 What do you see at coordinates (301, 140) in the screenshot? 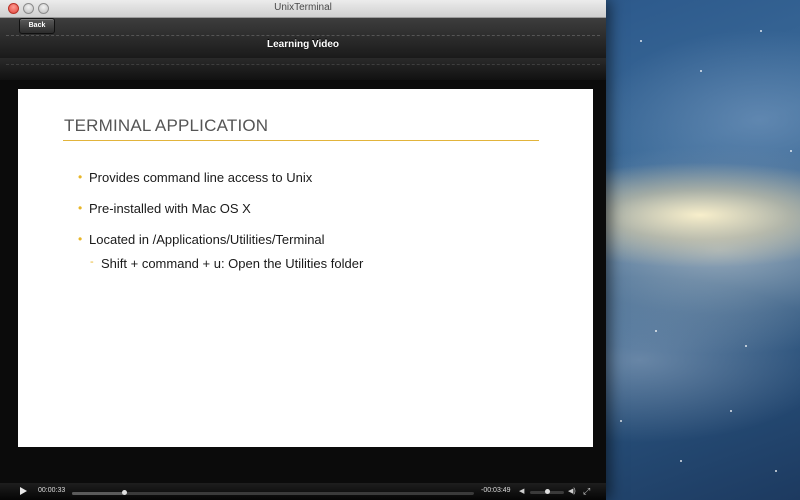
I see `slide-title-underline` at bounding box center [301, 140].